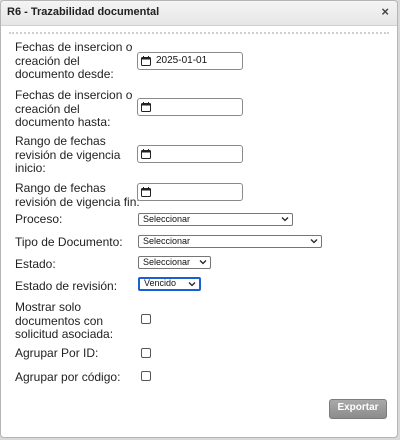 The image size is (400, 440). What do you see at coordinates (190, 192) in the screenshot?
I see `revision-fin-input` at bounding box center [190, 192].